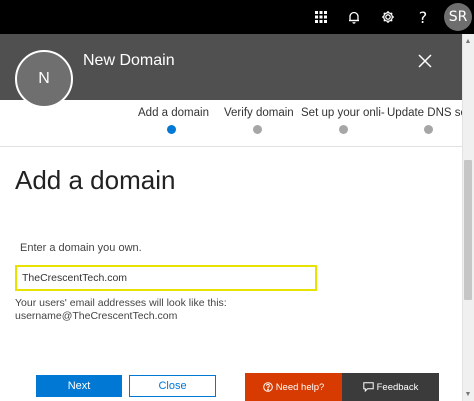 This screenshot has width=474, height=401. What do you see at coordinates (343, 129) in the screenshot?
I see `step-dot-set-up-online` at bounding box center [343, 129].